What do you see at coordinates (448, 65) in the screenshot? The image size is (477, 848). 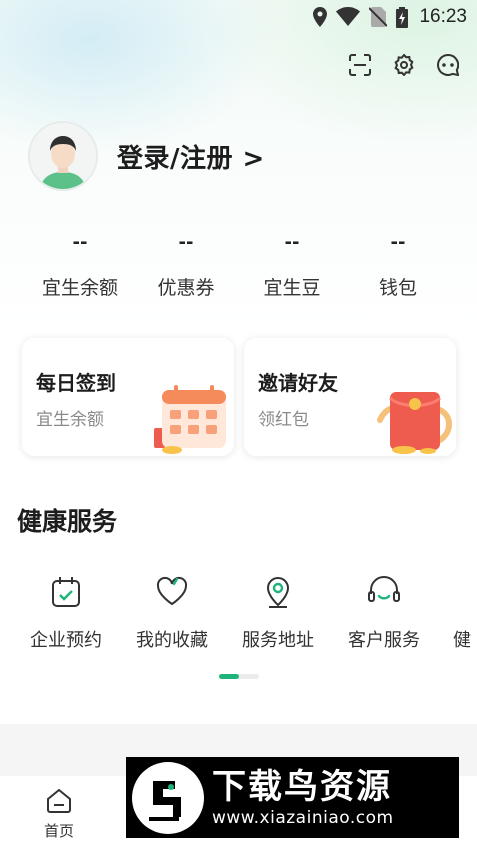 I see `message-icon` at bounding box center [448, 65].